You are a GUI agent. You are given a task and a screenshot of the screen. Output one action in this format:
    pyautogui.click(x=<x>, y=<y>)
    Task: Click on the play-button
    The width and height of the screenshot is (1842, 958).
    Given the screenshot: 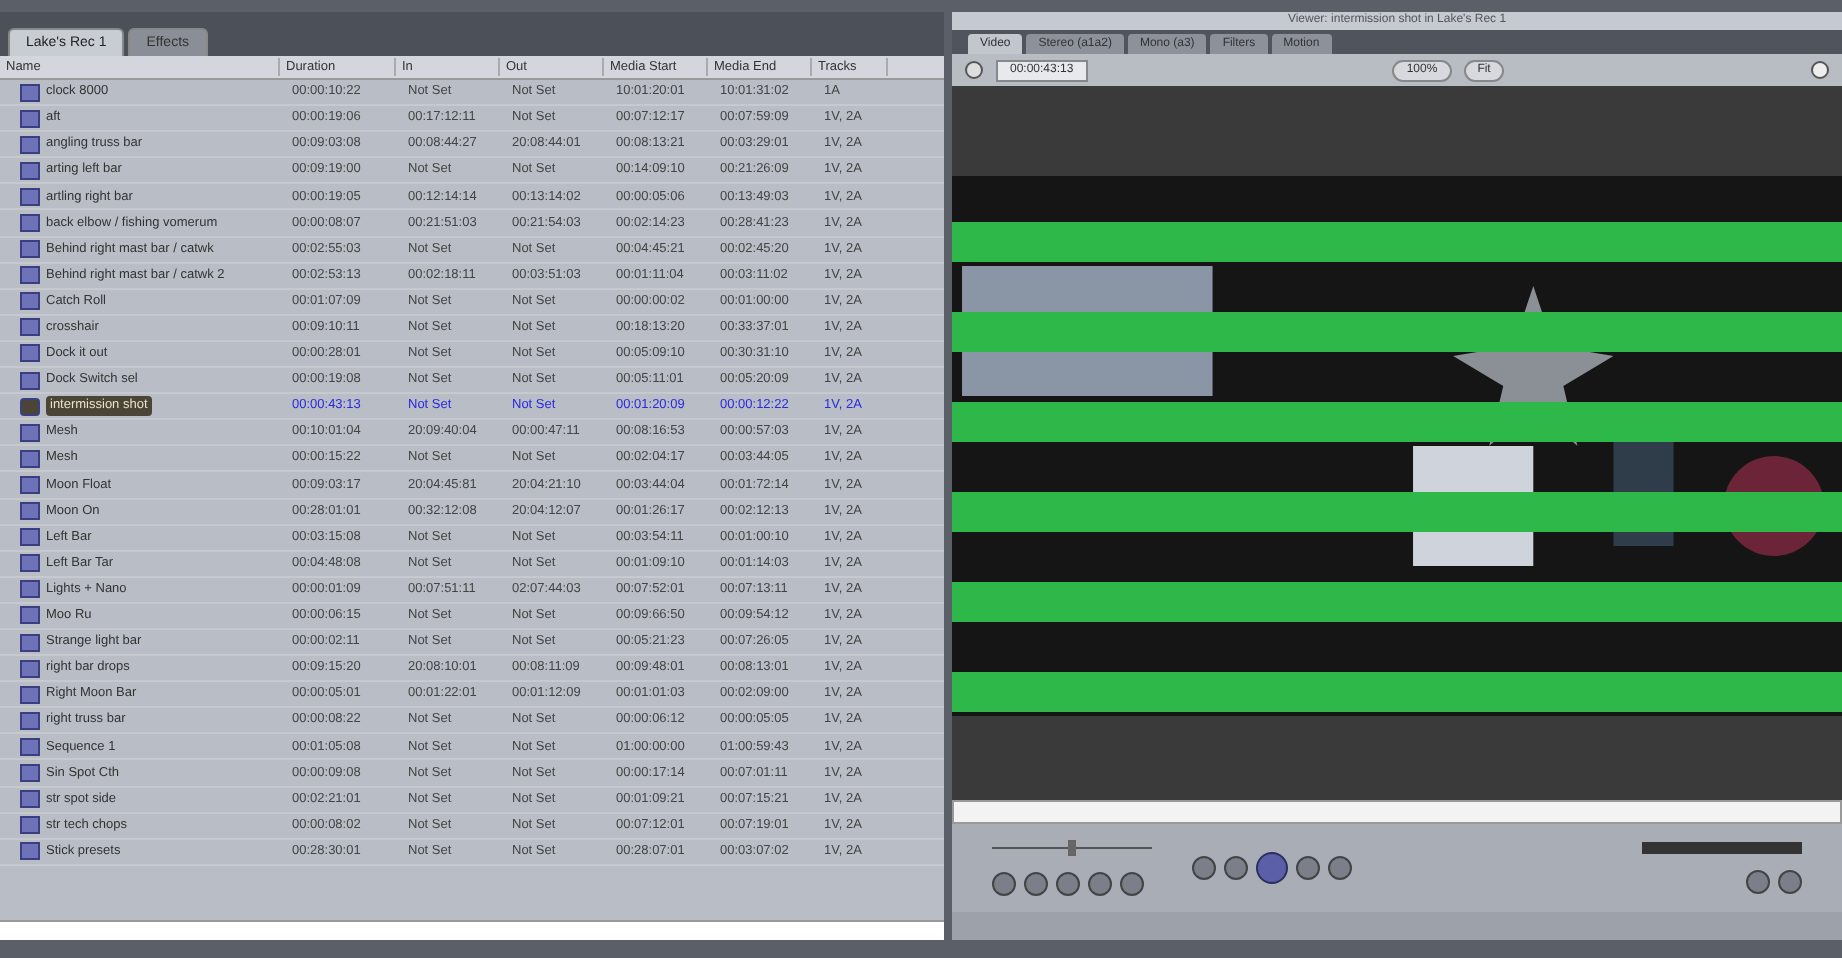 What is the action you would take?
    pyautogui.click(x=1272, y=868)
    